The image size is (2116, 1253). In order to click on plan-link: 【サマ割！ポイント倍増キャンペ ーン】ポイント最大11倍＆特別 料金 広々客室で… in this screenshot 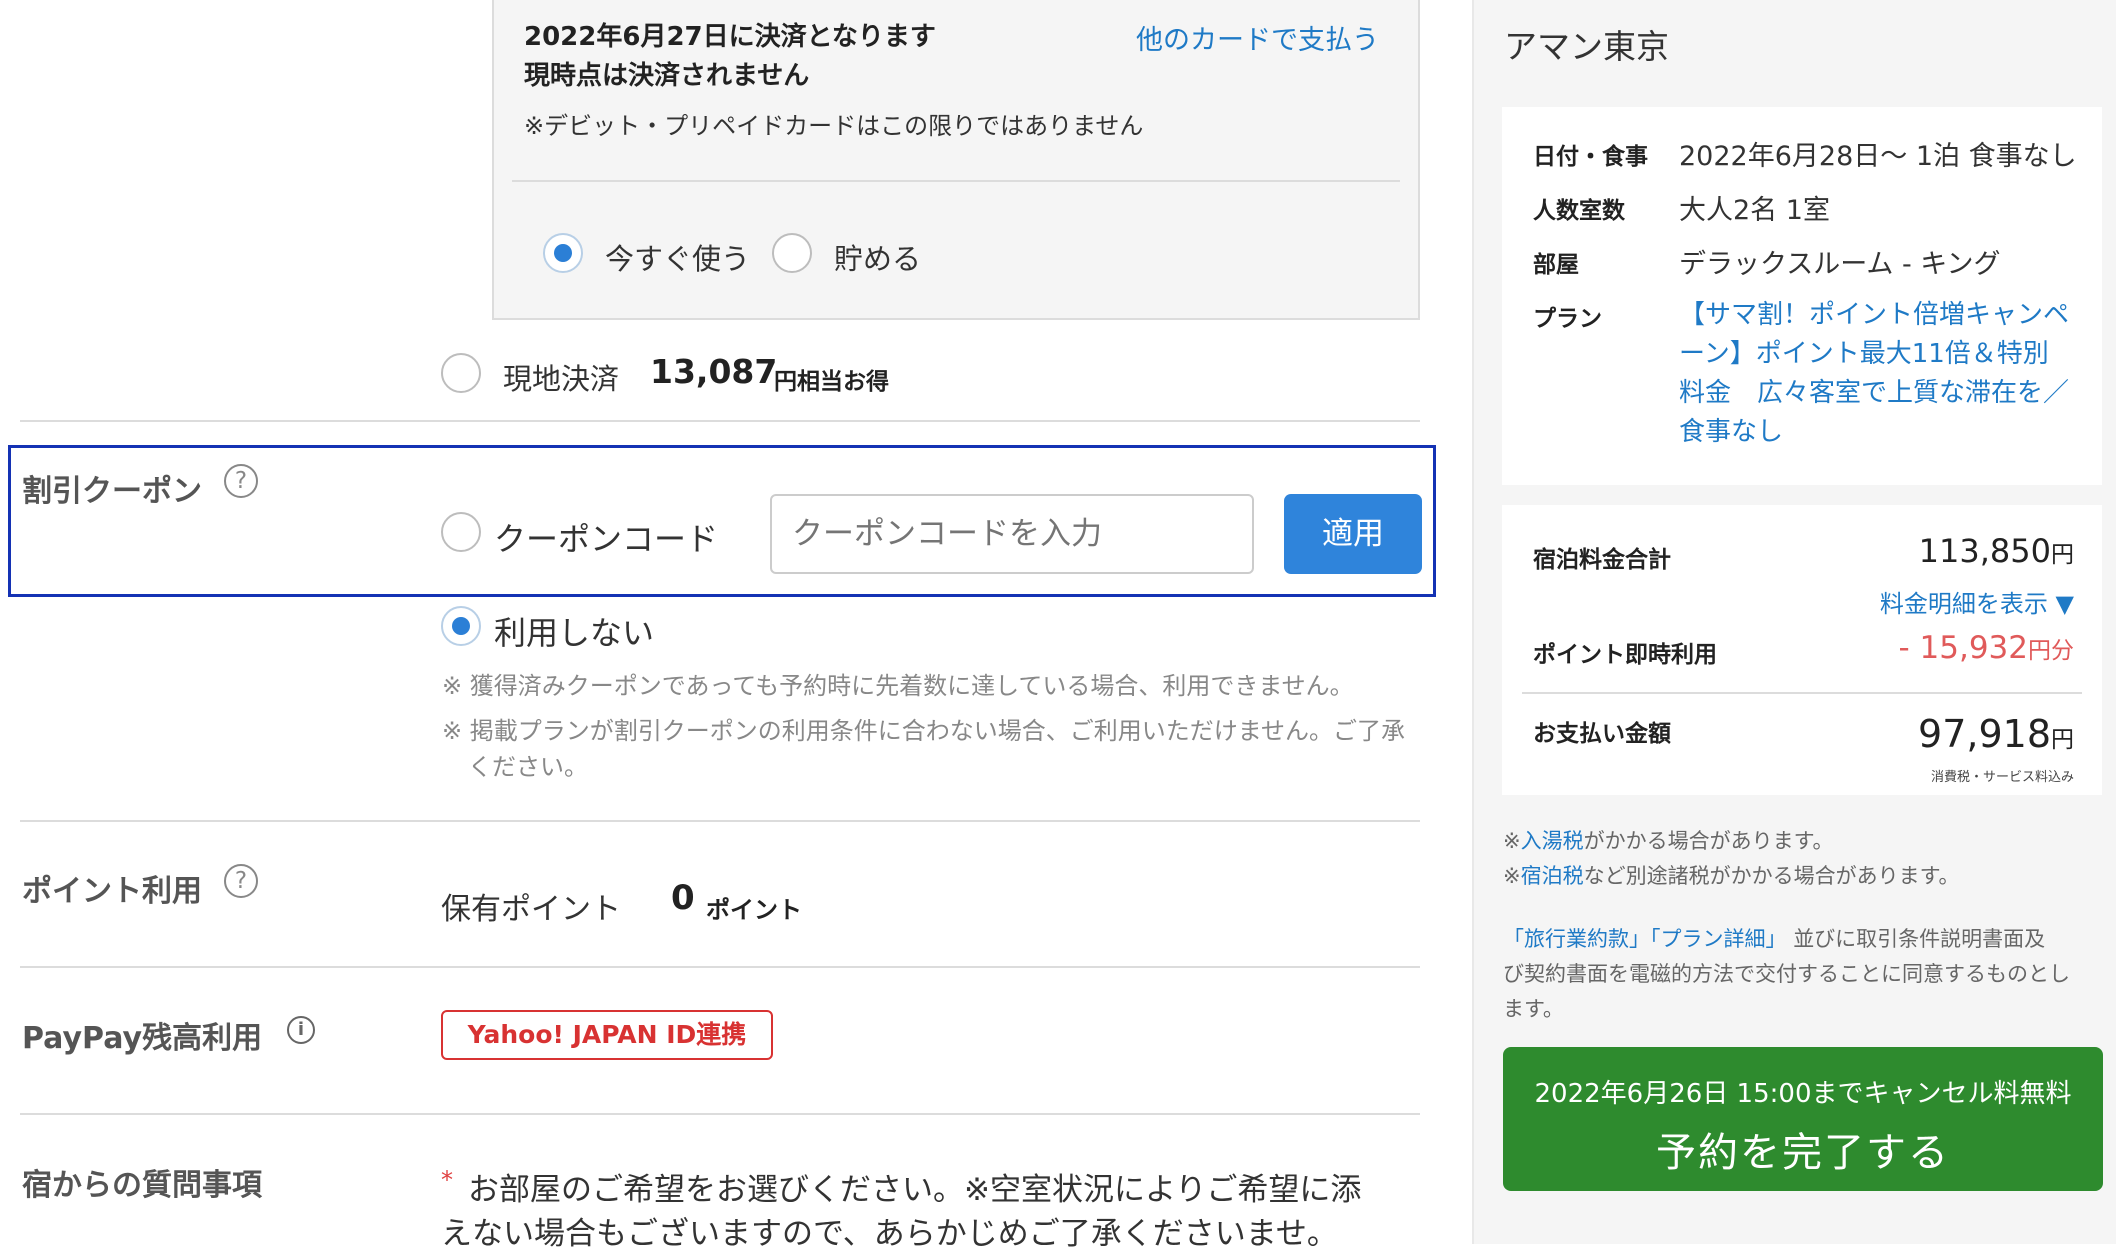, I will do `click(1889, 374)`.